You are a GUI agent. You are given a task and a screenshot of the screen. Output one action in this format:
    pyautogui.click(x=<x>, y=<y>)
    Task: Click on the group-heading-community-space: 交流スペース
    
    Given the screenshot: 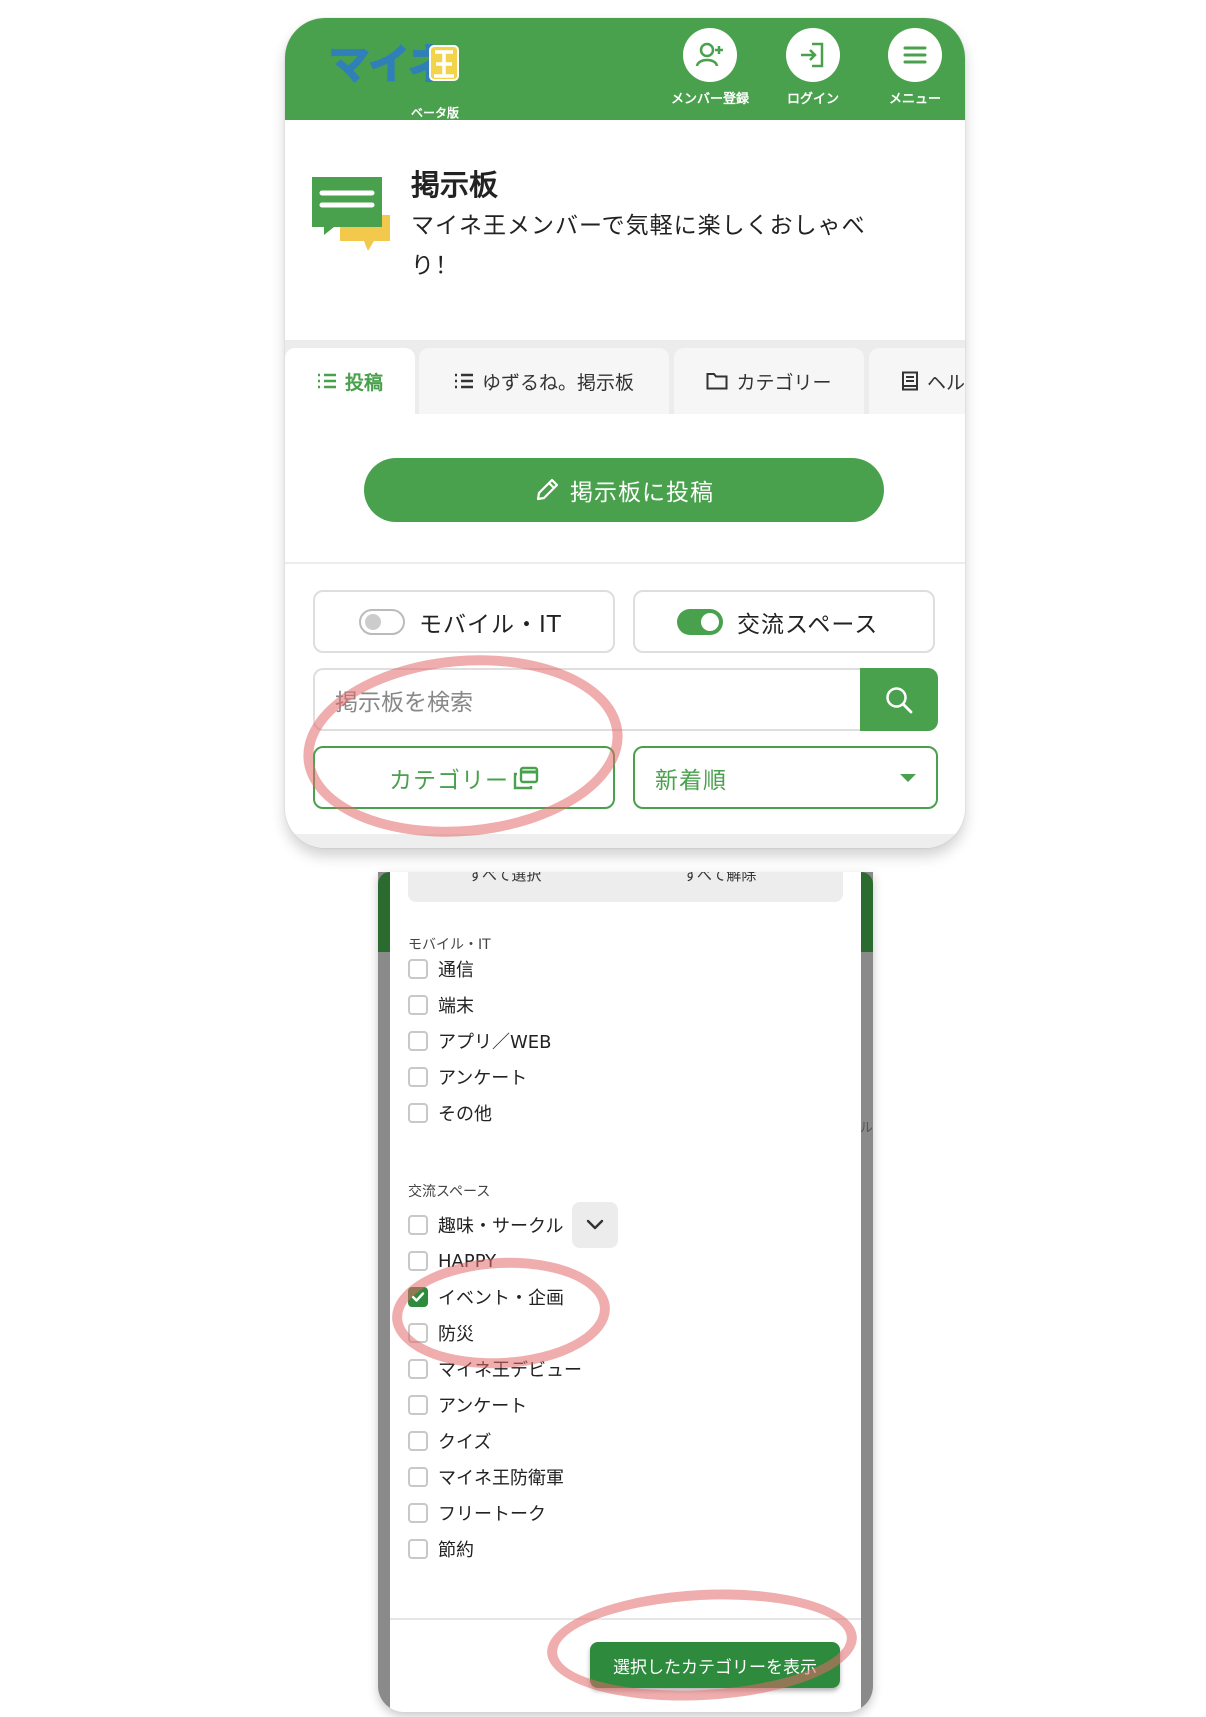 What is the action you would take?
    pyautogui.click(x=449, y=1192)
    